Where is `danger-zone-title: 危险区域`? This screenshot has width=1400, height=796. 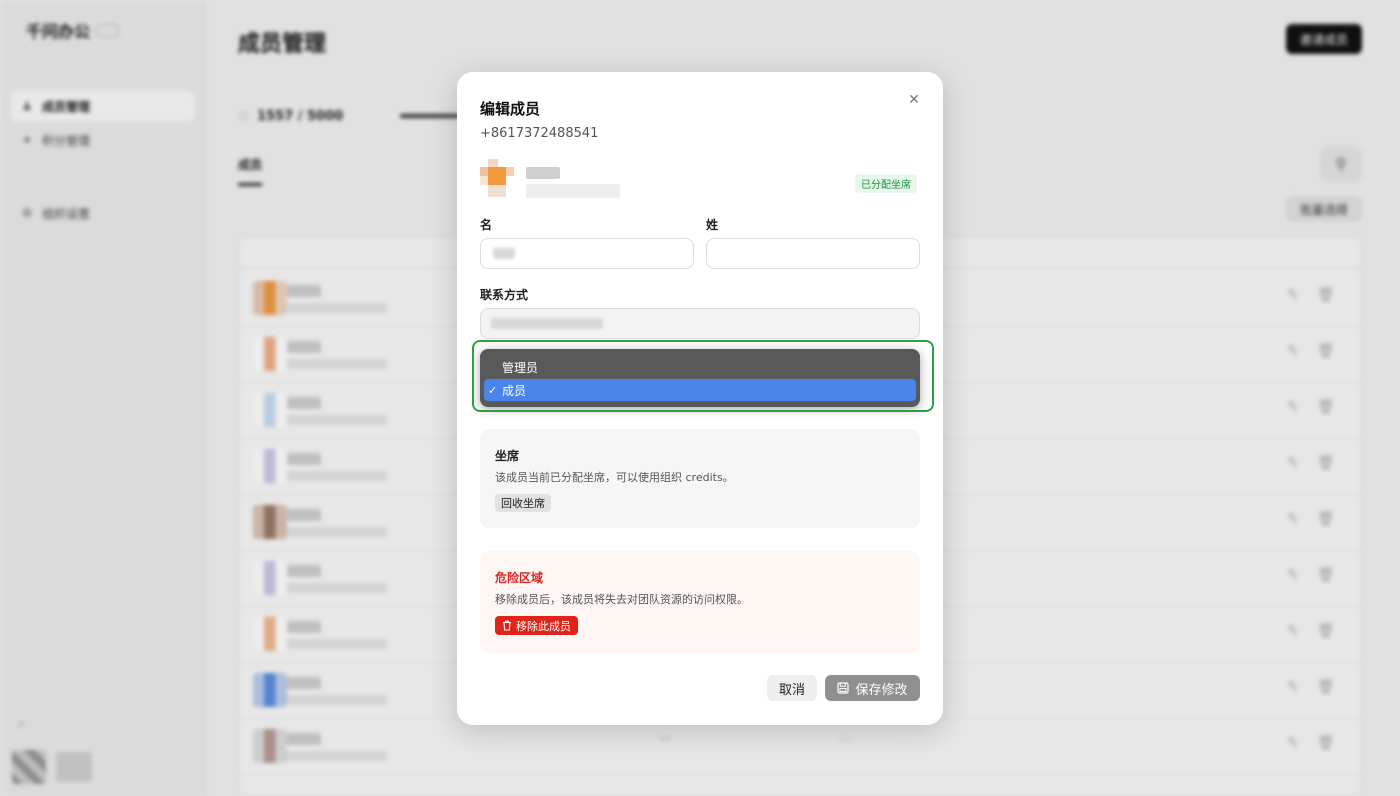
danger-zone-title: 危险区域 is located at coordinates (519, 578).